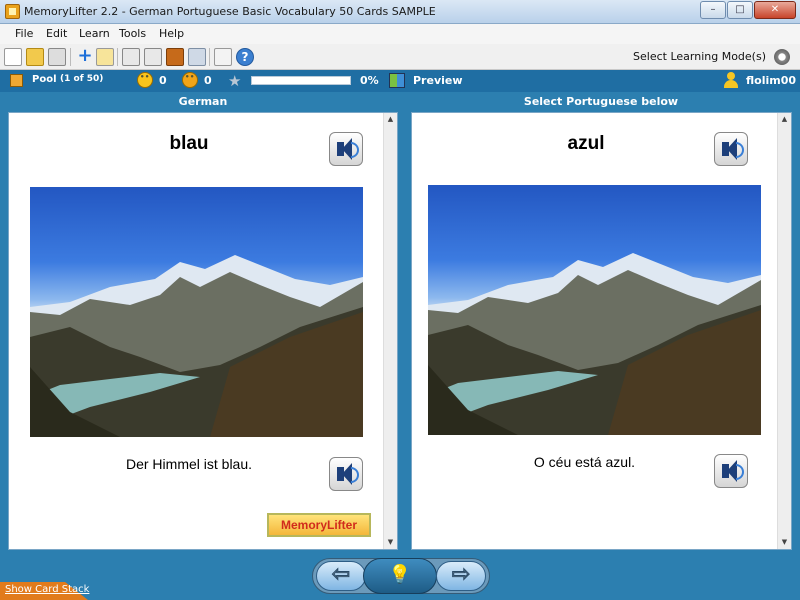 This screenshot has height=600, width=800. What do you see at coordinates (57, 57) in the screenshot?
I see `print-icon` at bounding box center [57, 57].